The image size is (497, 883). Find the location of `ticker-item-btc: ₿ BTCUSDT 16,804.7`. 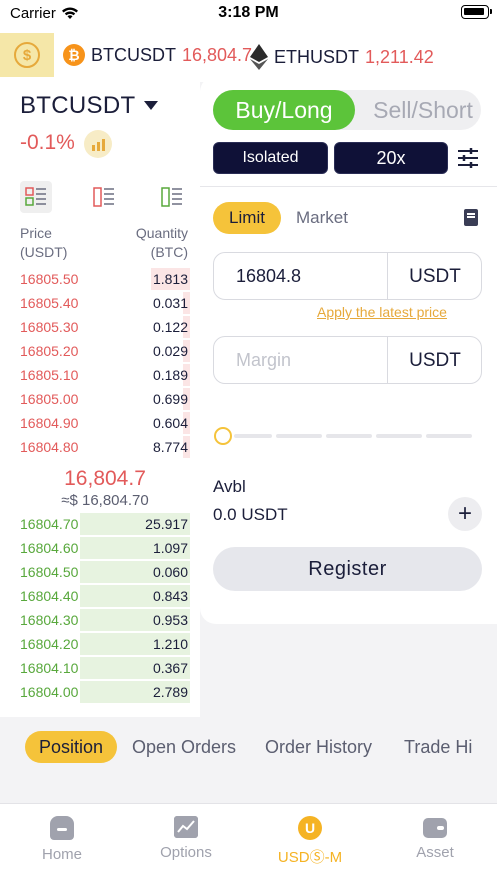

ticker-item-btc: ₿ BTCUSDT 16,804.7 is located at coordinates (157, 55).